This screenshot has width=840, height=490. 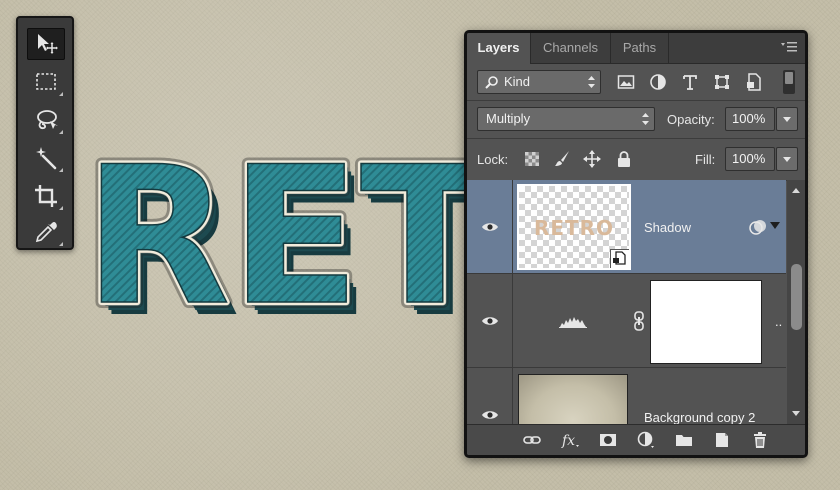 I want to click on layer-row-background-copy-2: Background copy 2, so click(x=626, y=396).